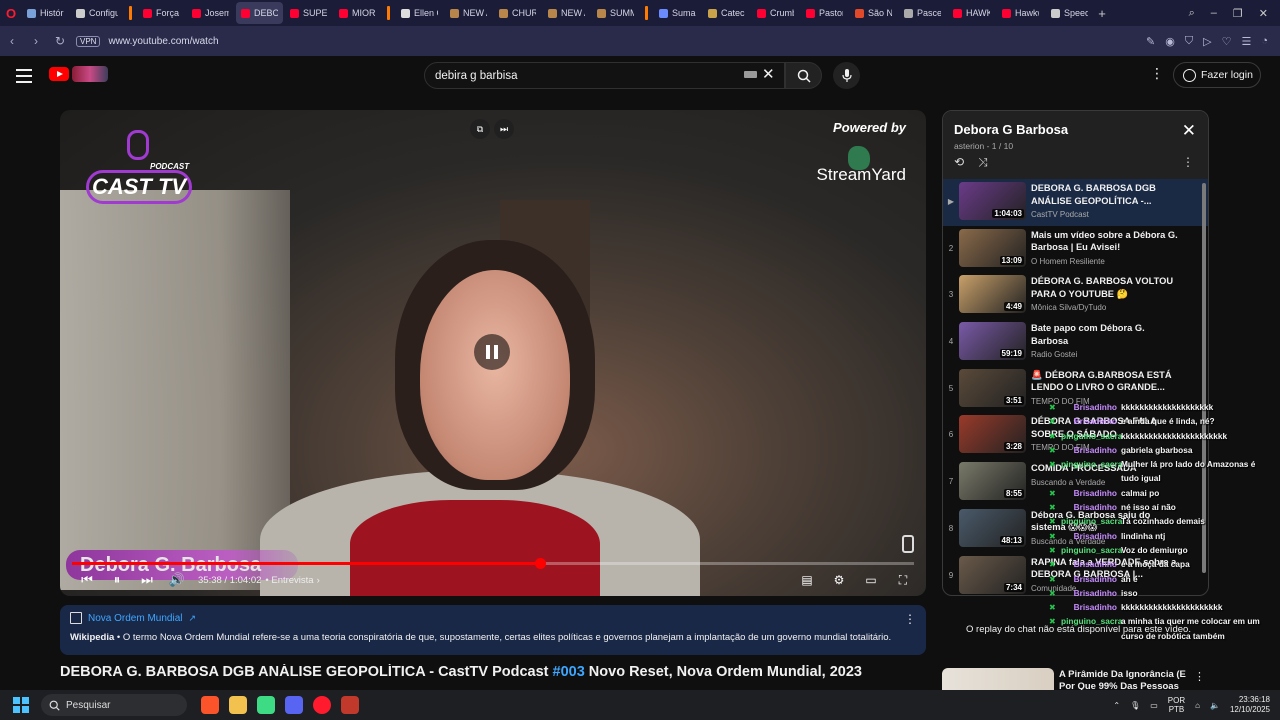 The height and width of the screenshot is (720, 1280). Describe the element at coordinates (1020, 13) in the screenshot. I see `browser-tab: Hawkwi` at that location.